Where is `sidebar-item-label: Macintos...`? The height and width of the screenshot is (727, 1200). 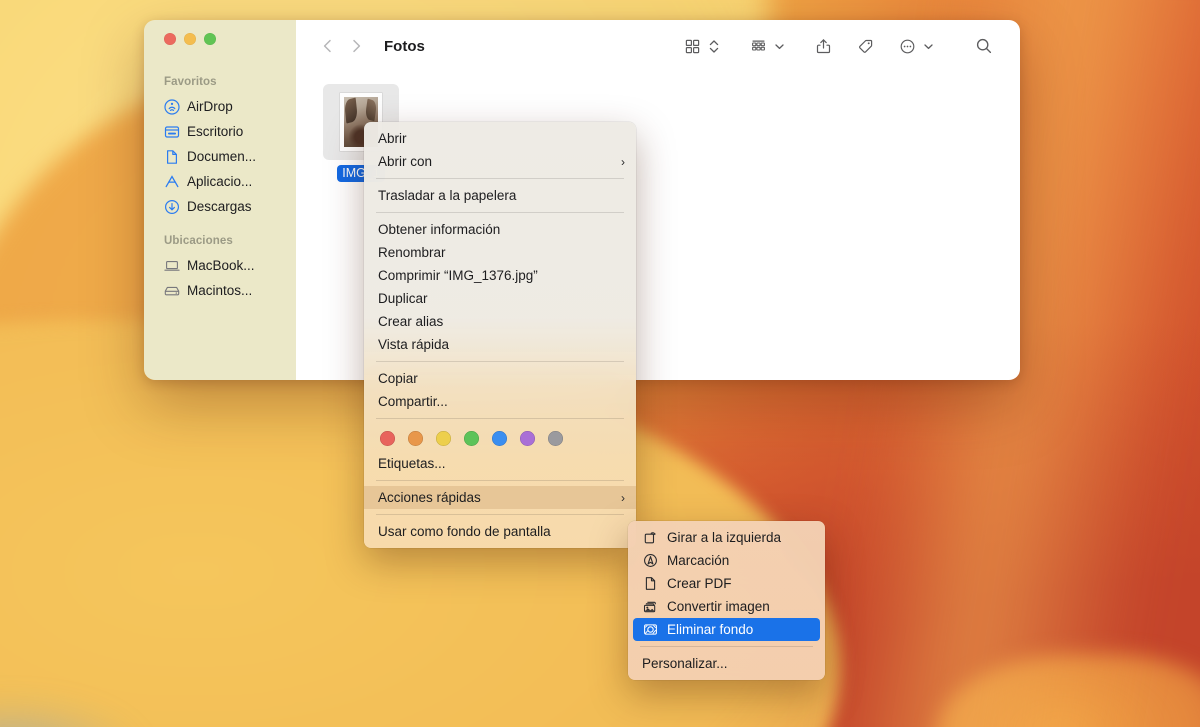
sidebar-item-label: Macintos... is located at coordinates (220, 290).